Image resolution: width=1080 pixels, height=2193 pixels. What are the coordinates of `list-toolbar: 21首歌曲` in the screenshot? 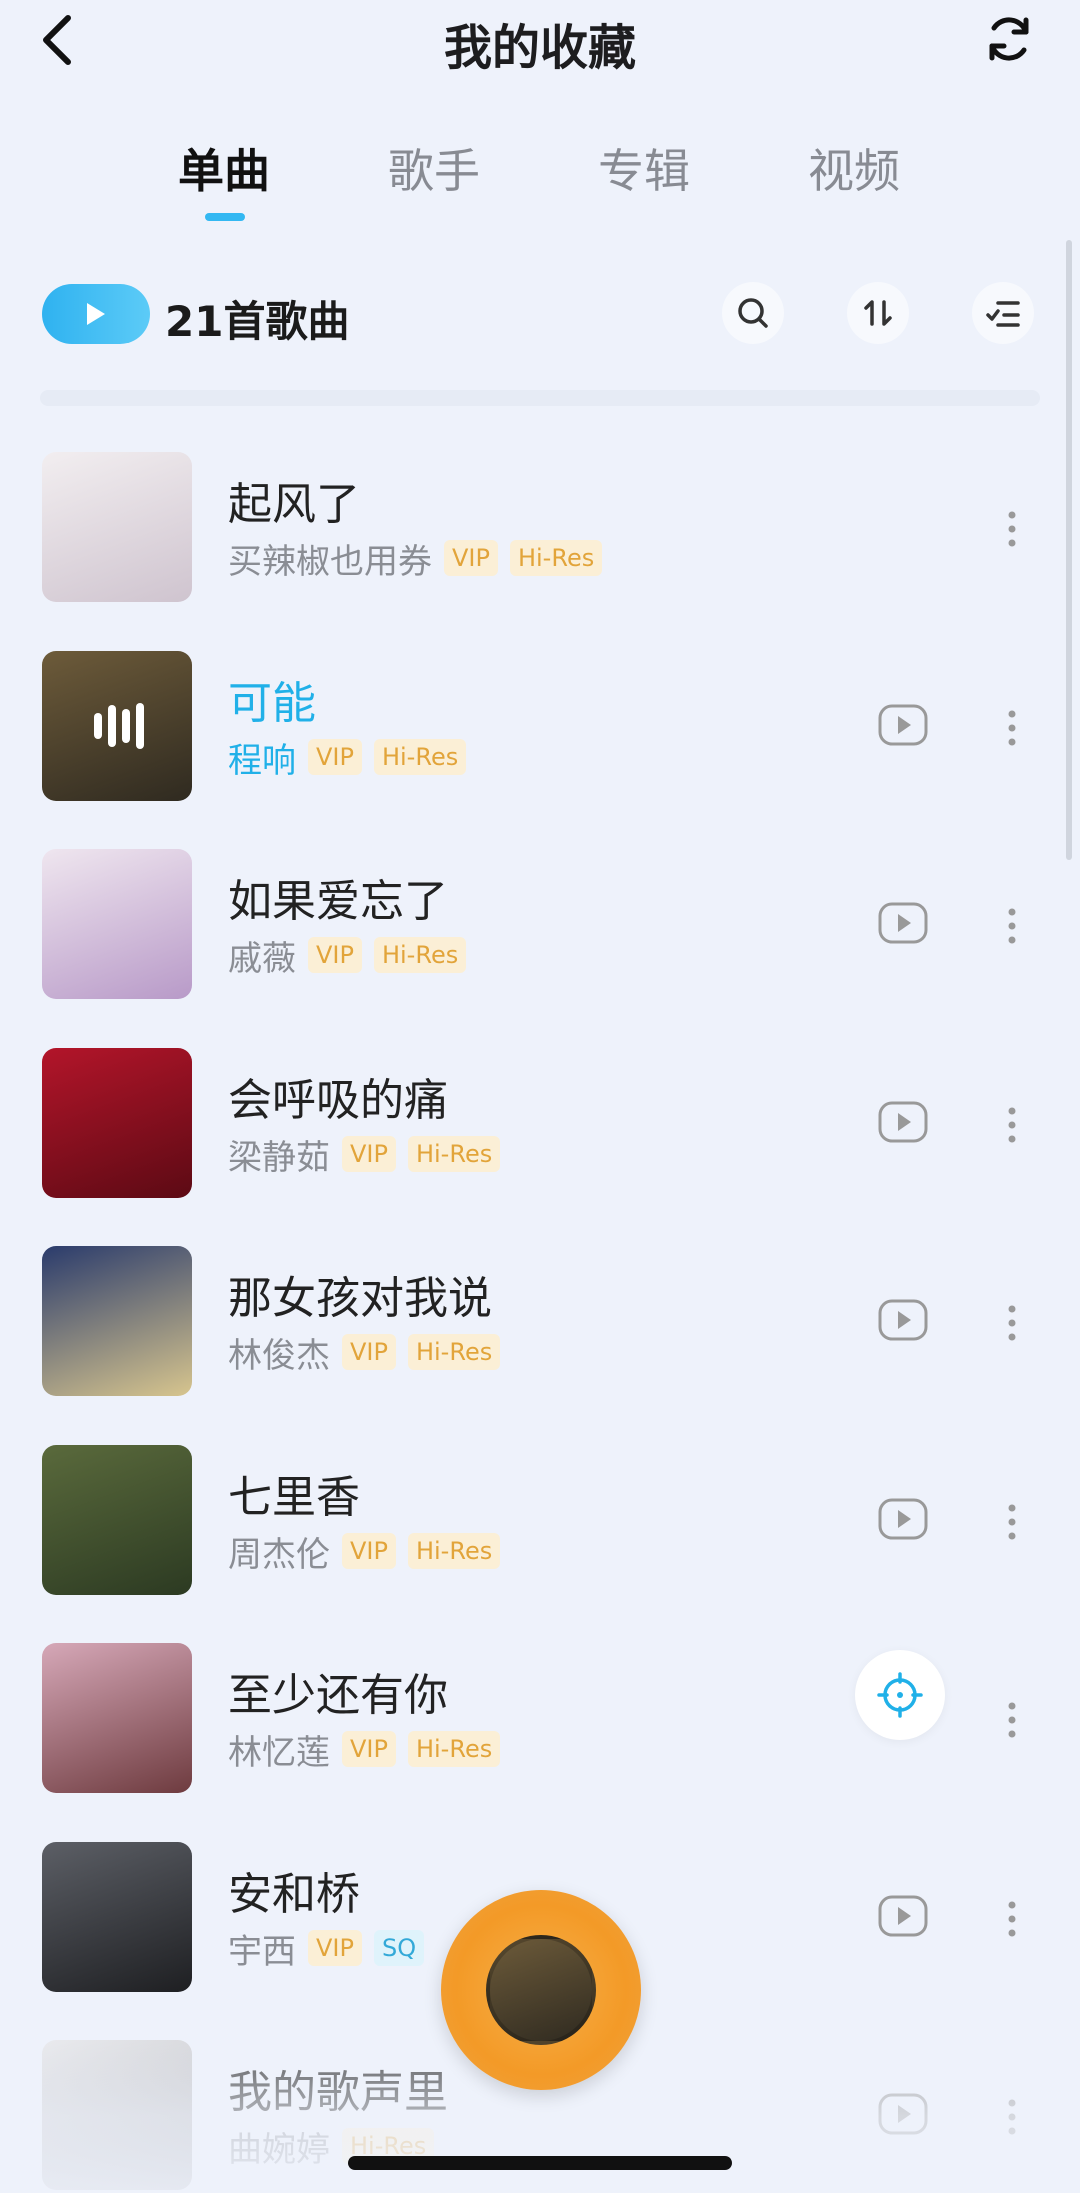 It's located at (540, 315).